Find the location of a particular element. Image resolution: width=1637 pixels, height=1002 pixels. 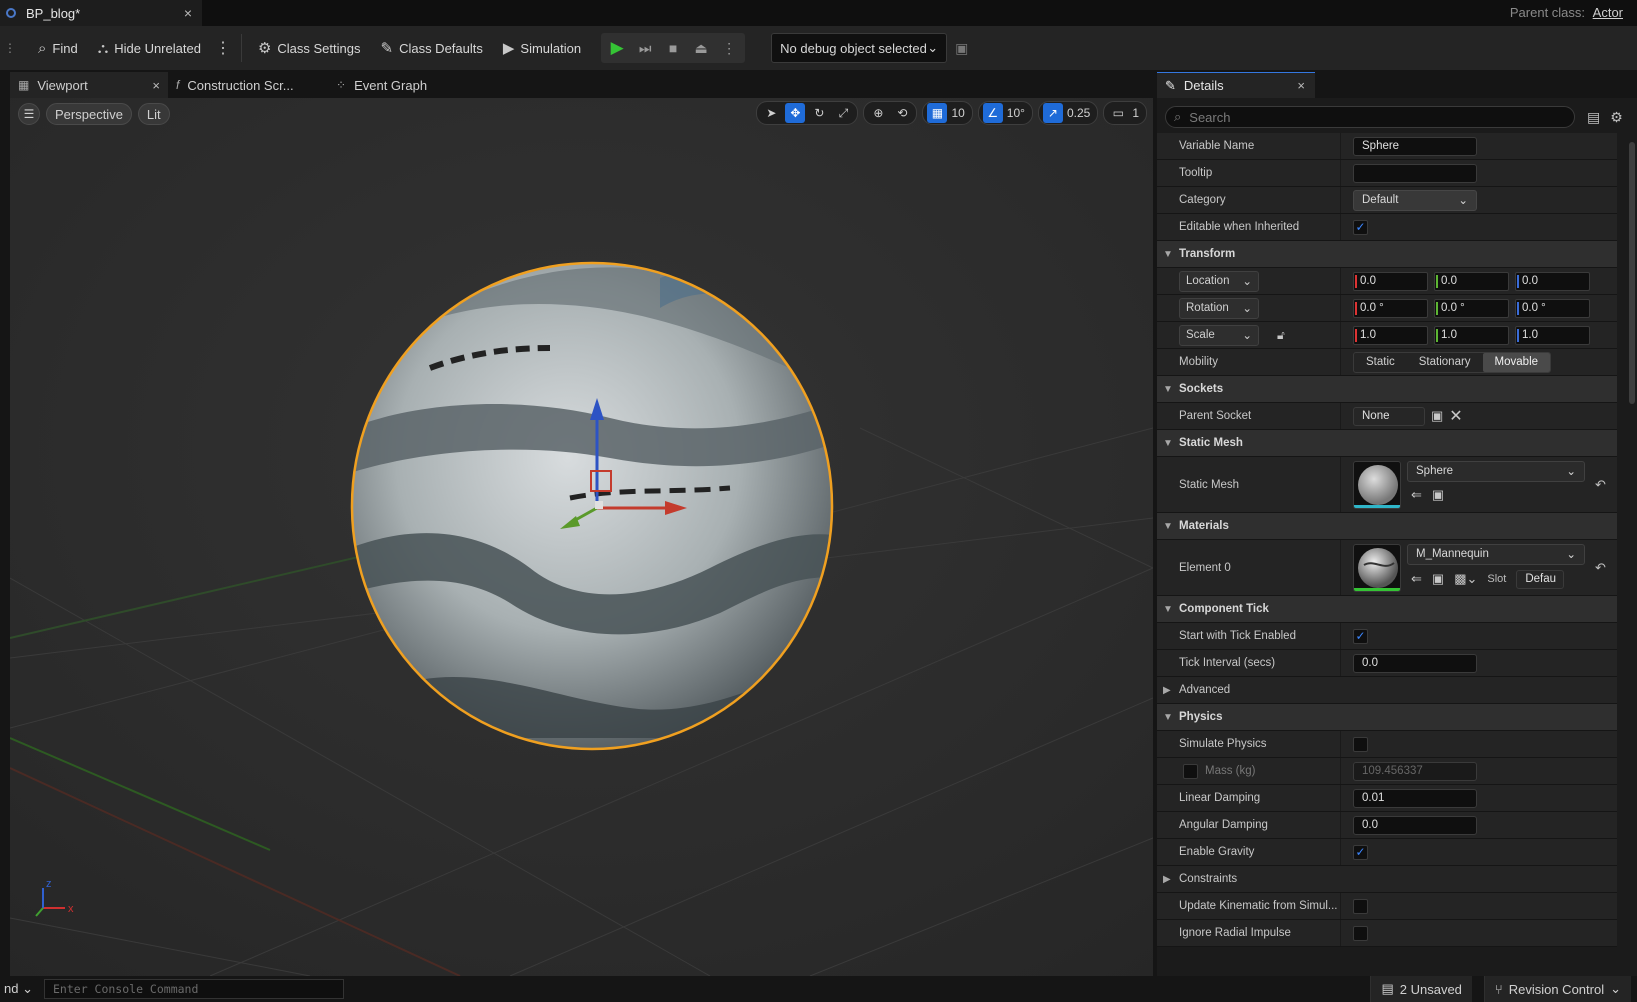

simulation-button: ▶ Simulation is located at coordinates (542, 48).